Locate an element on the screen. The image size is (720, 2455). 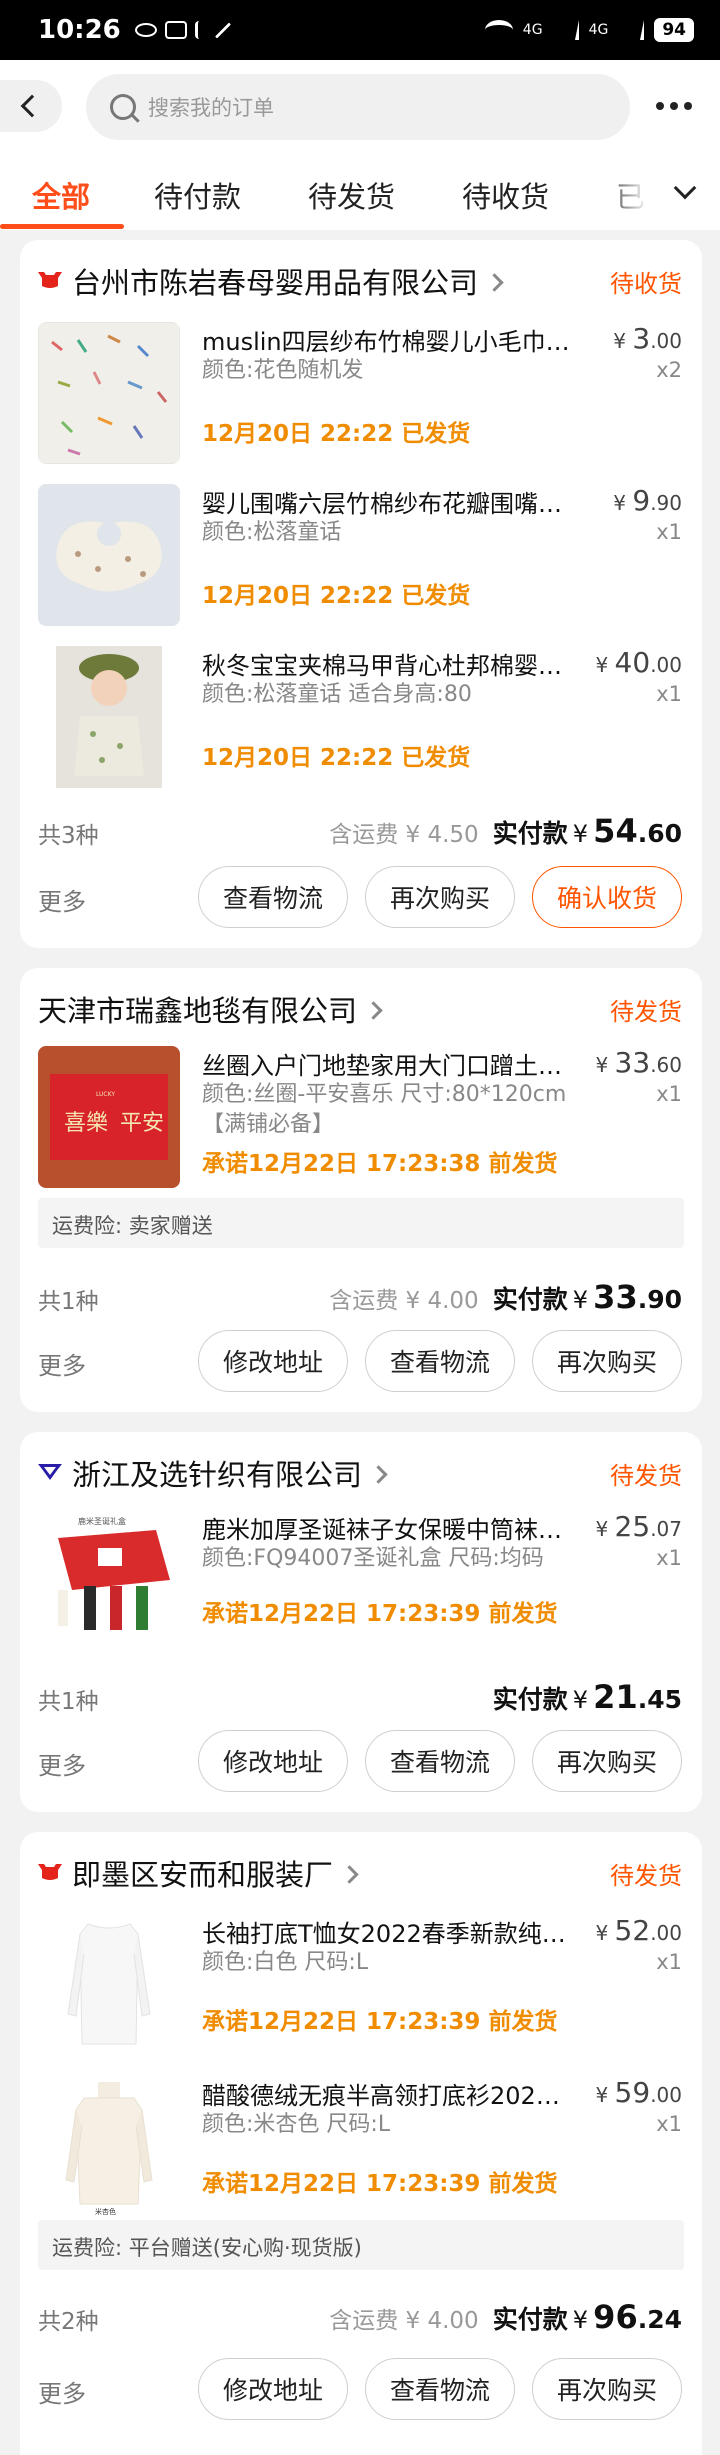
header: 搜索我的订单 全部 待付款 待发货 待收货 已 is located at coordinates (360, 145).